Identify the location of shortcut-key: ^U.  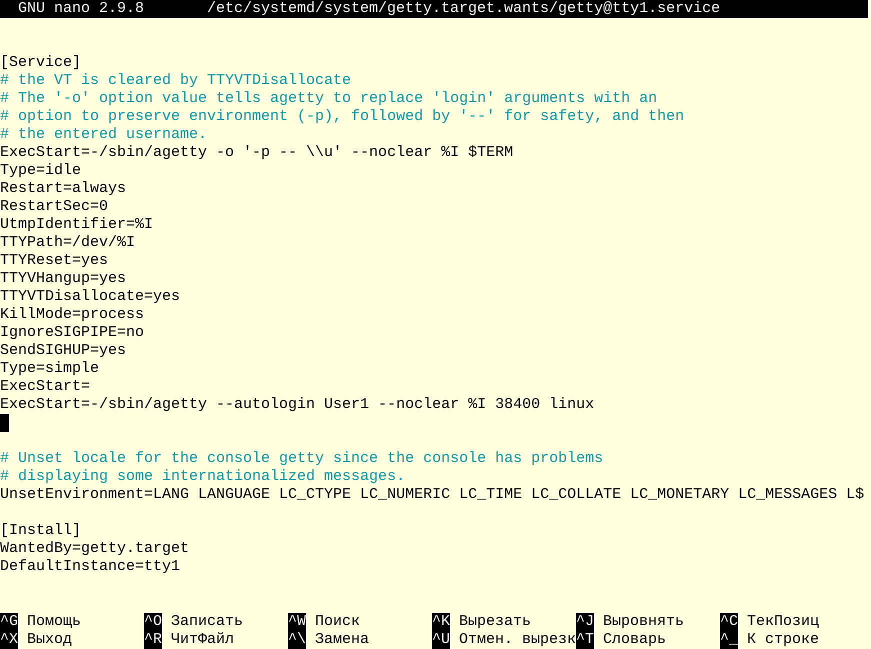
(441, 640).